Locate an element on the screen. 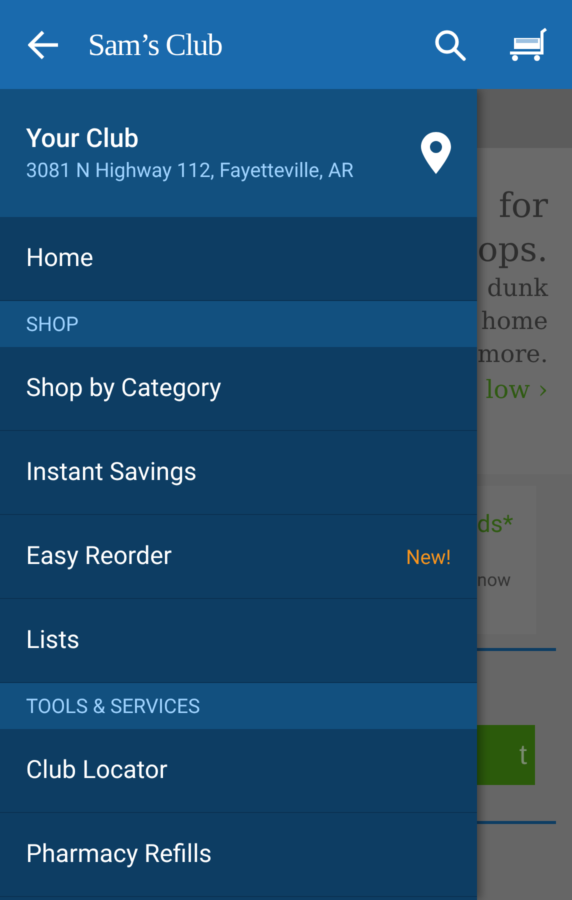 The width and height of the screenshot is (572, 900). cart-icon is located at coordinates (528, 45).